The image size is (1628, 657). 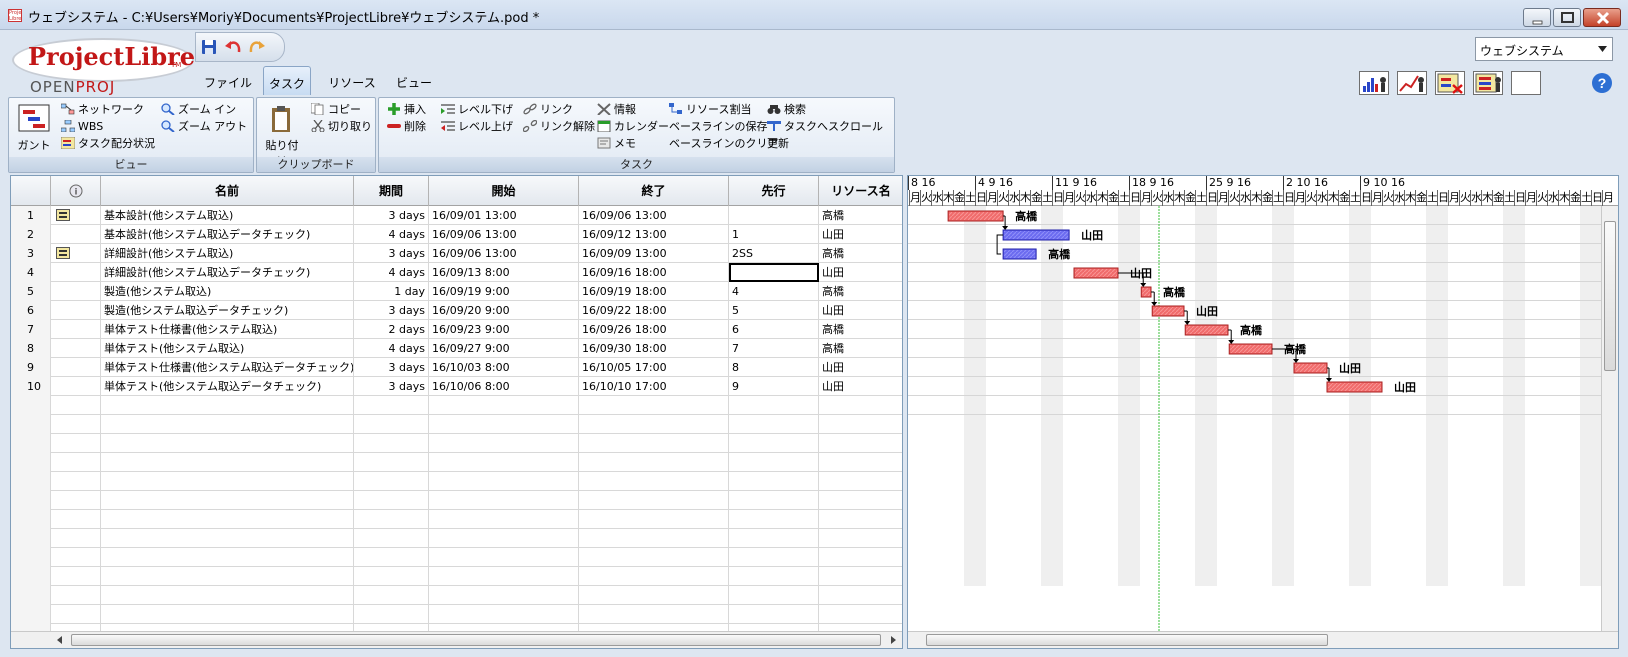 I want to click on task-predecessors-cell: 1, so click(x=774, y=234).